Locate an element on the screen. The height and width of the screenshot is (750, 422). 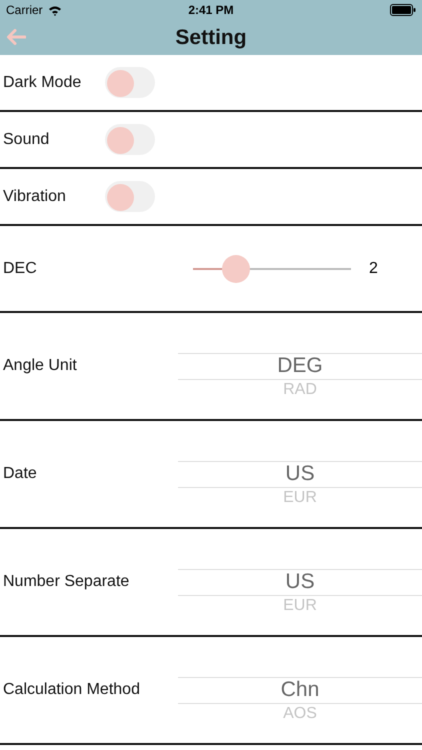
carrier-label: Carrier is located at coordinates (24, 10).